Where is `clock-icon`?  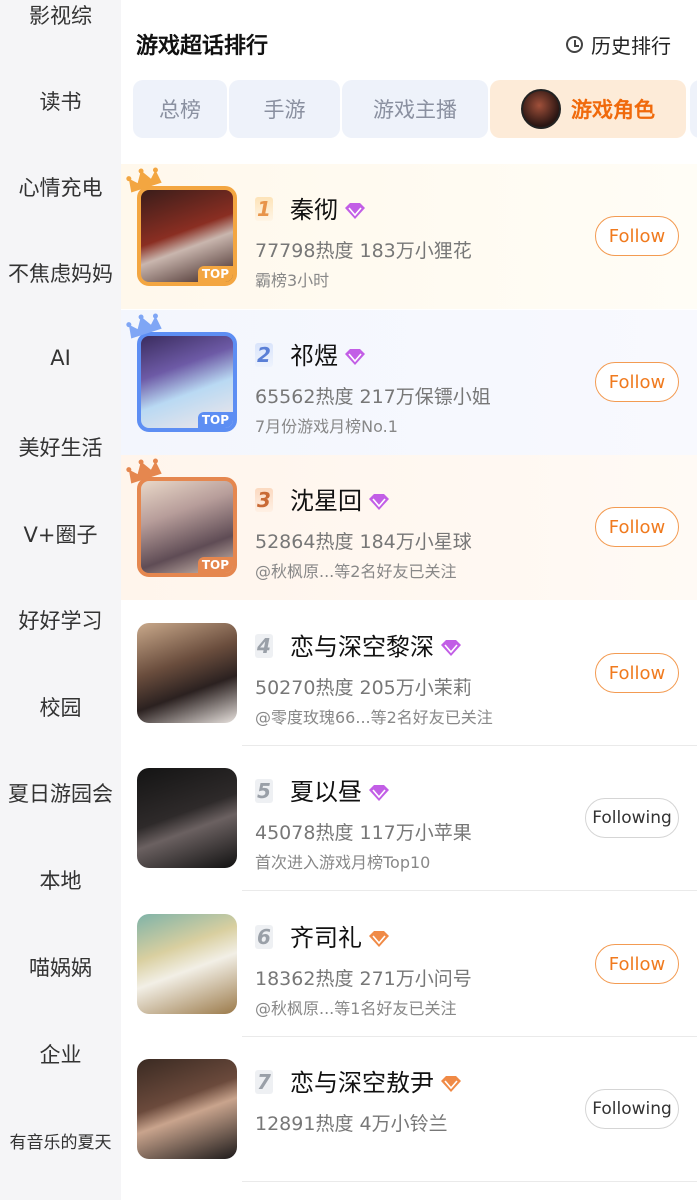
clock-icon is located at coordinates (574, 44).